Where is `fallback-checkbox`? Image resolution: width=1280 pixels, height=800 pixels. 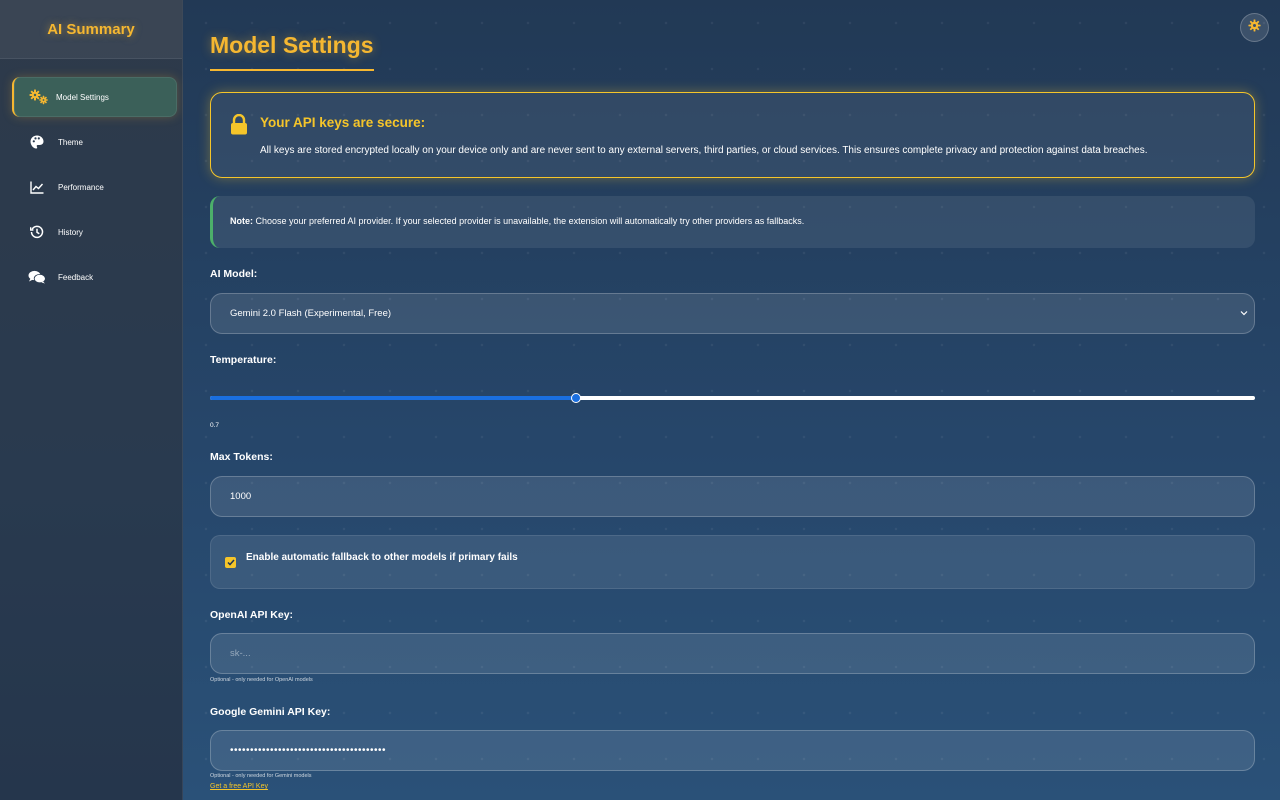 fallback-checkbox is located at coordinates (230, 562).